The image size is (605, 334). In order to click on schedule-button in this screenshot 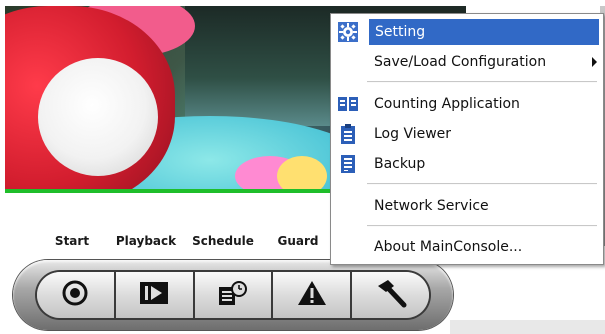, I will do `click(234, 295)`.